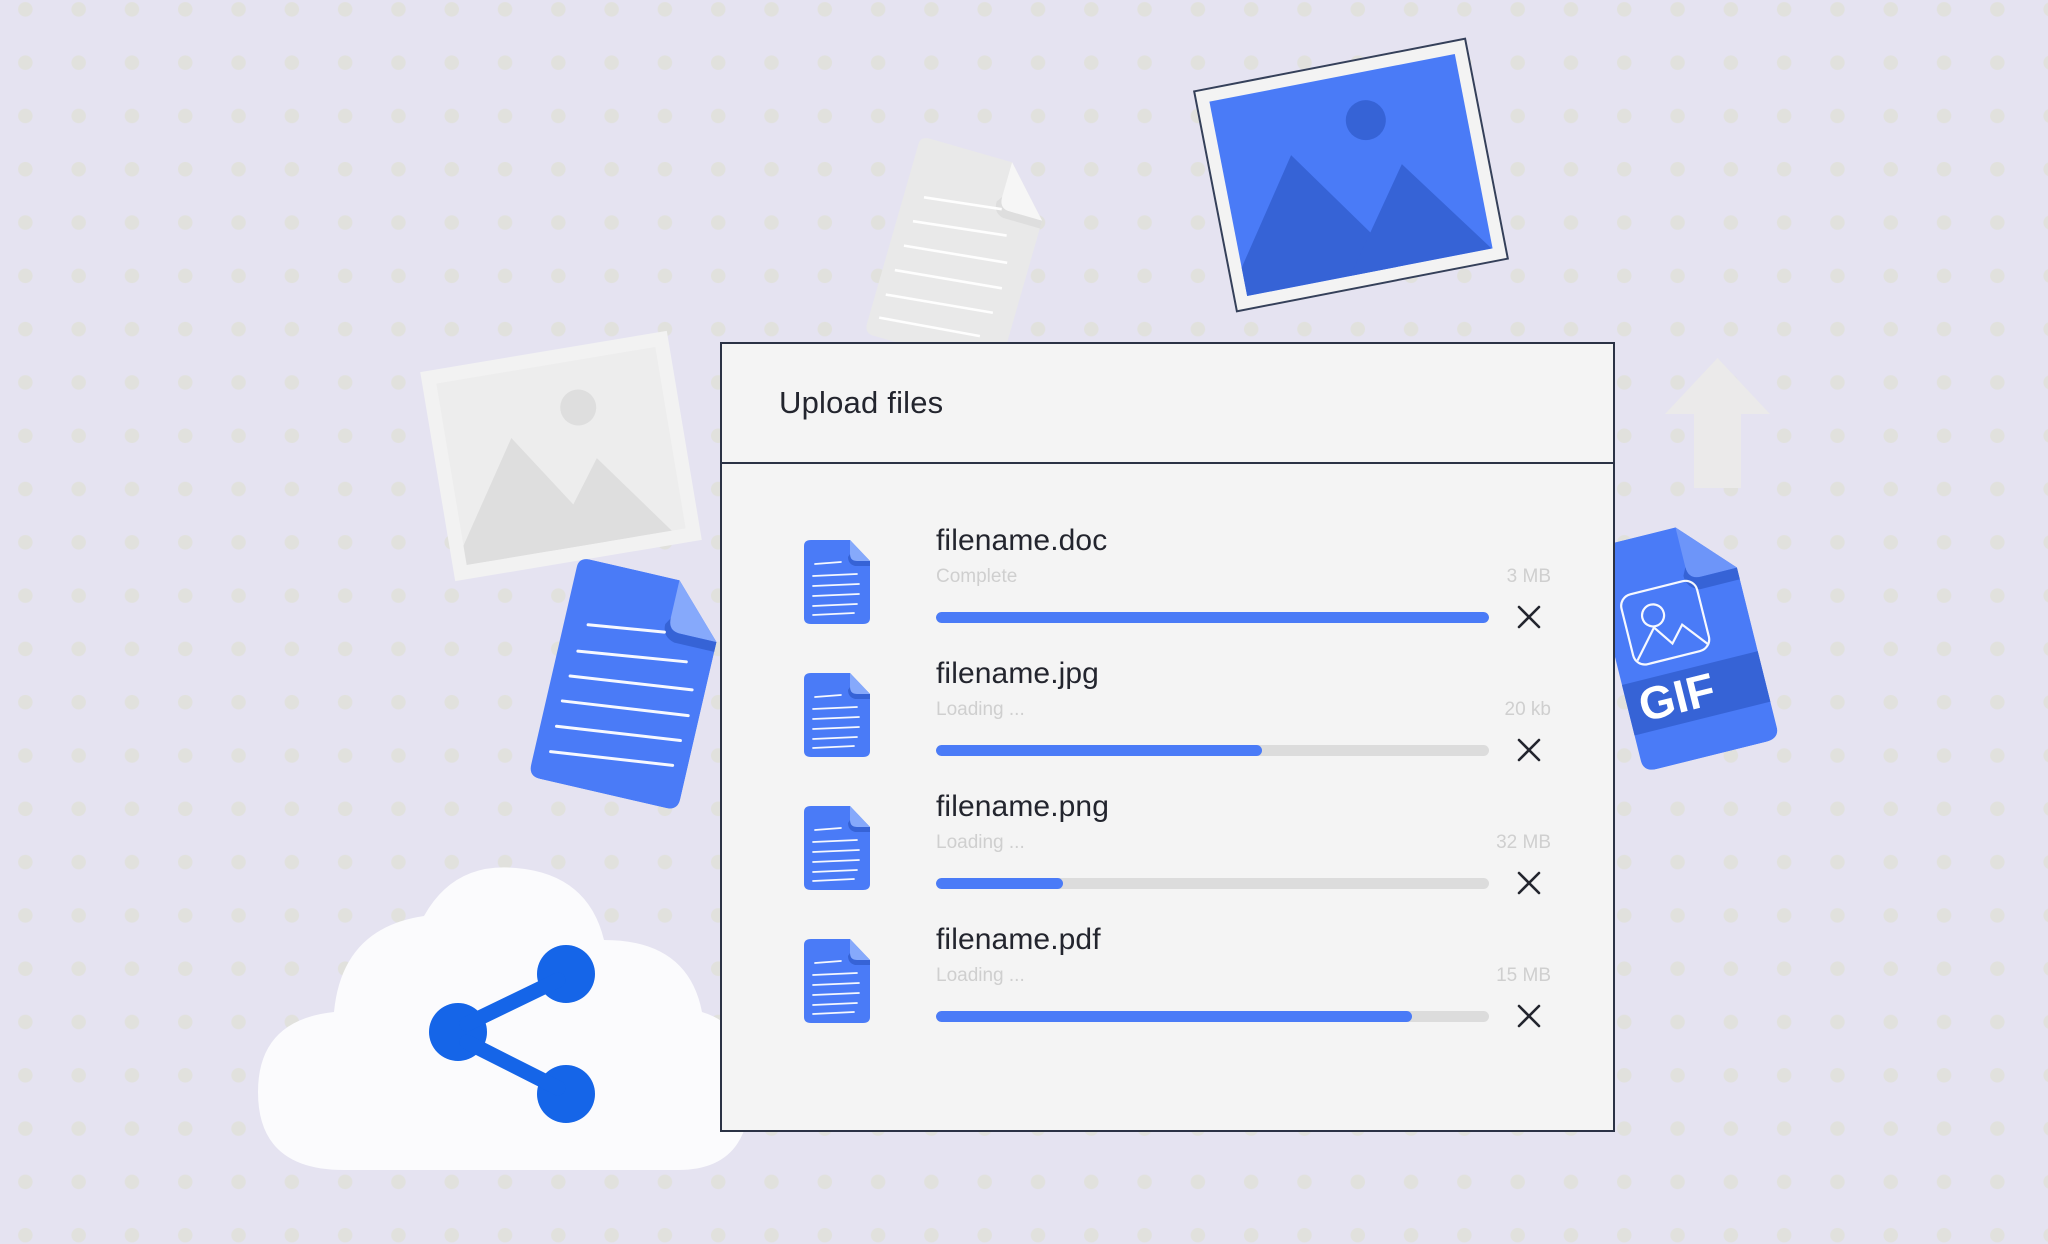 The width and height of the screenshot is (2048, 1244). What do you see at coordinates (977, 576) in the screenshot?
I see `file-status: Complete` at bounding box center [977, 576].